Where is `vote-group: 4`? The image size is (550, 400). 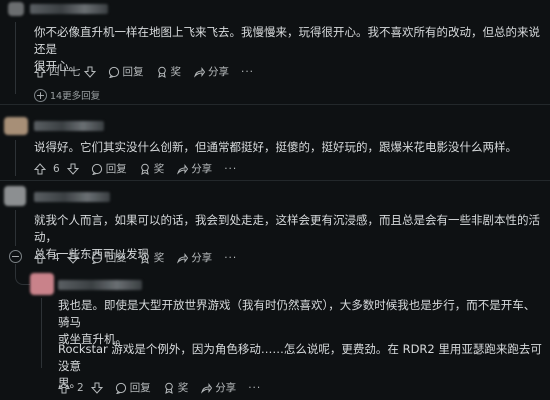
vote-group: 4 is located at coordinates (56, 258).